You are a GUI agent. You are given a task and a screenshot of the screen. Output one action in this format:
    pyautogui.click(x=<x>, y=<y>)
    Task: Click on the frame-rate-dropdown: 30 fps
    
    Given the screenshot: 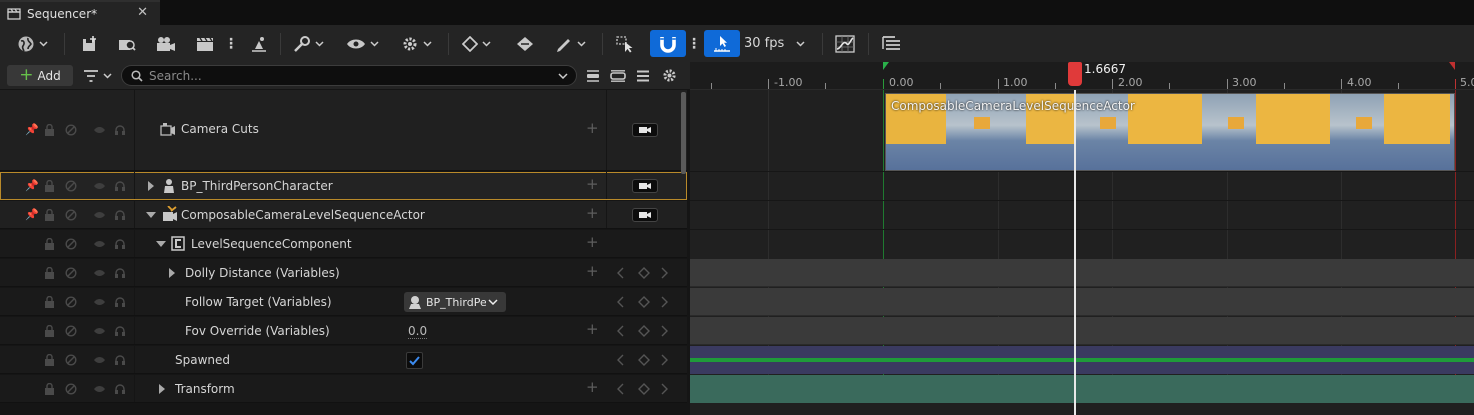 What is the action you would take?
    pyautogui.click(x=774, y=43)
    